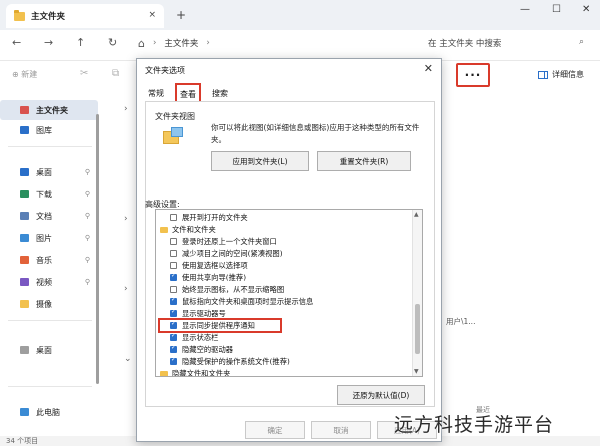 The image size is (600, 446). I want to click on scroll-up-icon: ▲, so click(416, 214).